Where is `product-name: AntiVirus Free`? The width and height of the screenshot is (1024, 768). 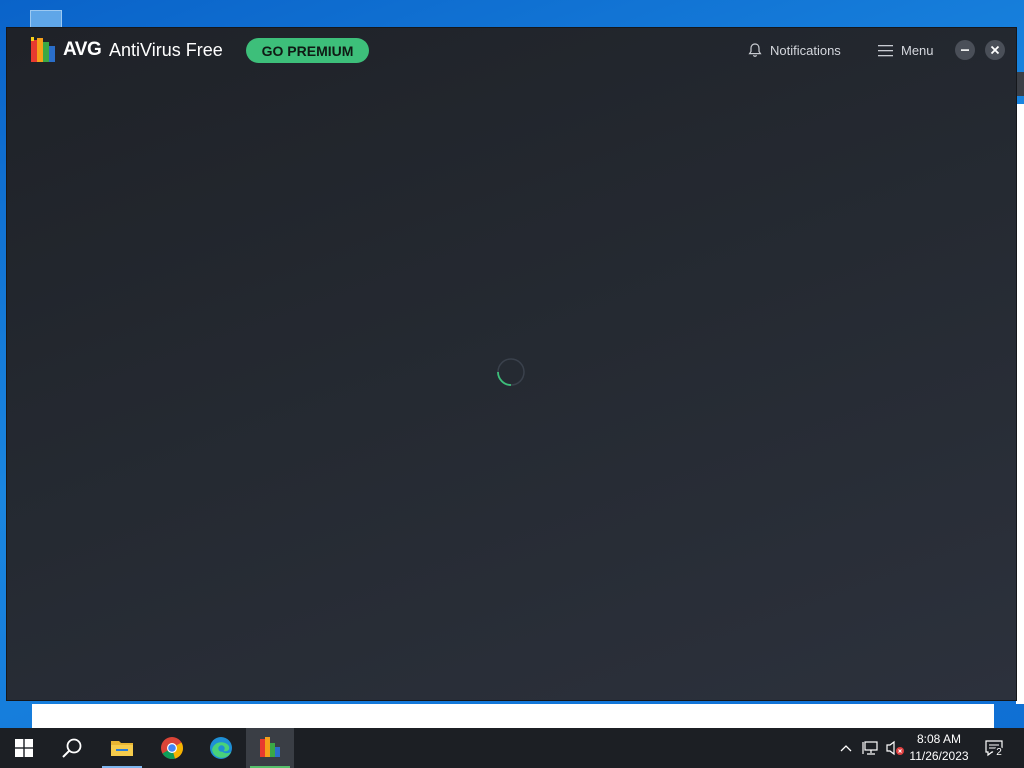 product-name: AntiVirus Free is located at coordinates (166, 50).